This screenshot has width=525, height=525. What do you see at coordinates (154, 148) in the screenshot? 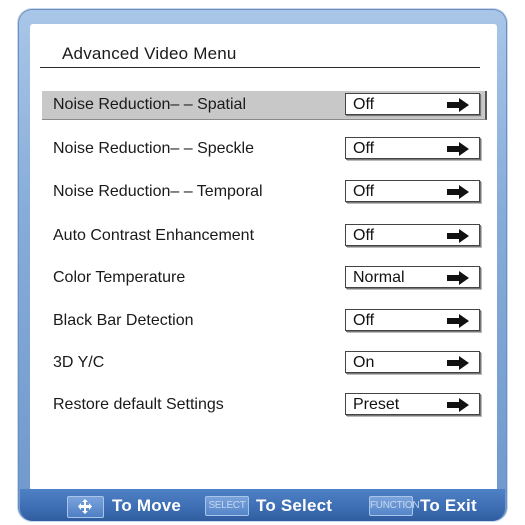
I see `menu-item-label: Noise Reduction– – Speckle` at bounding box center [154, 148].